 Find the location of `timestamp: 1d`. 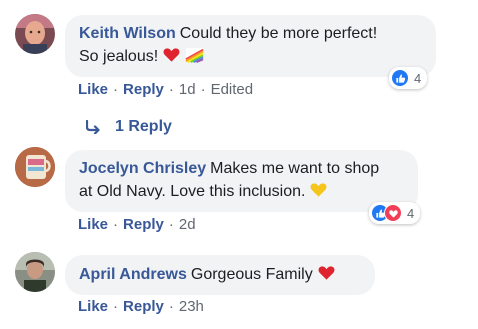

timestamp: 1d is located at coordinates (187, 89).